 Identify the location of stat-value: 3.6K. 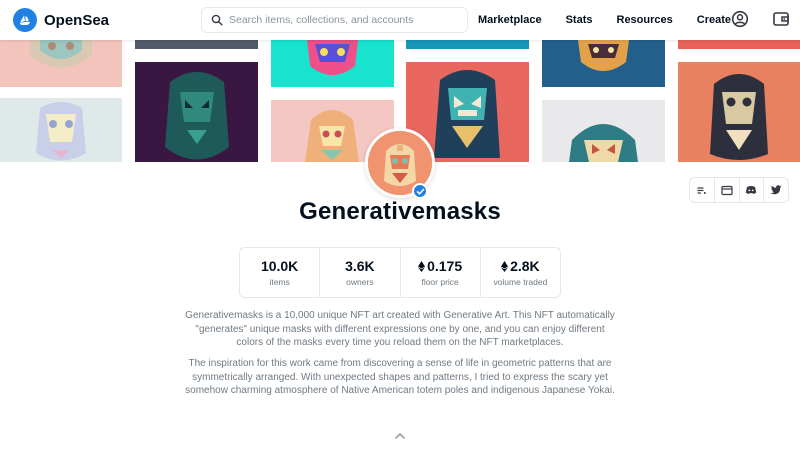
(360, 266).